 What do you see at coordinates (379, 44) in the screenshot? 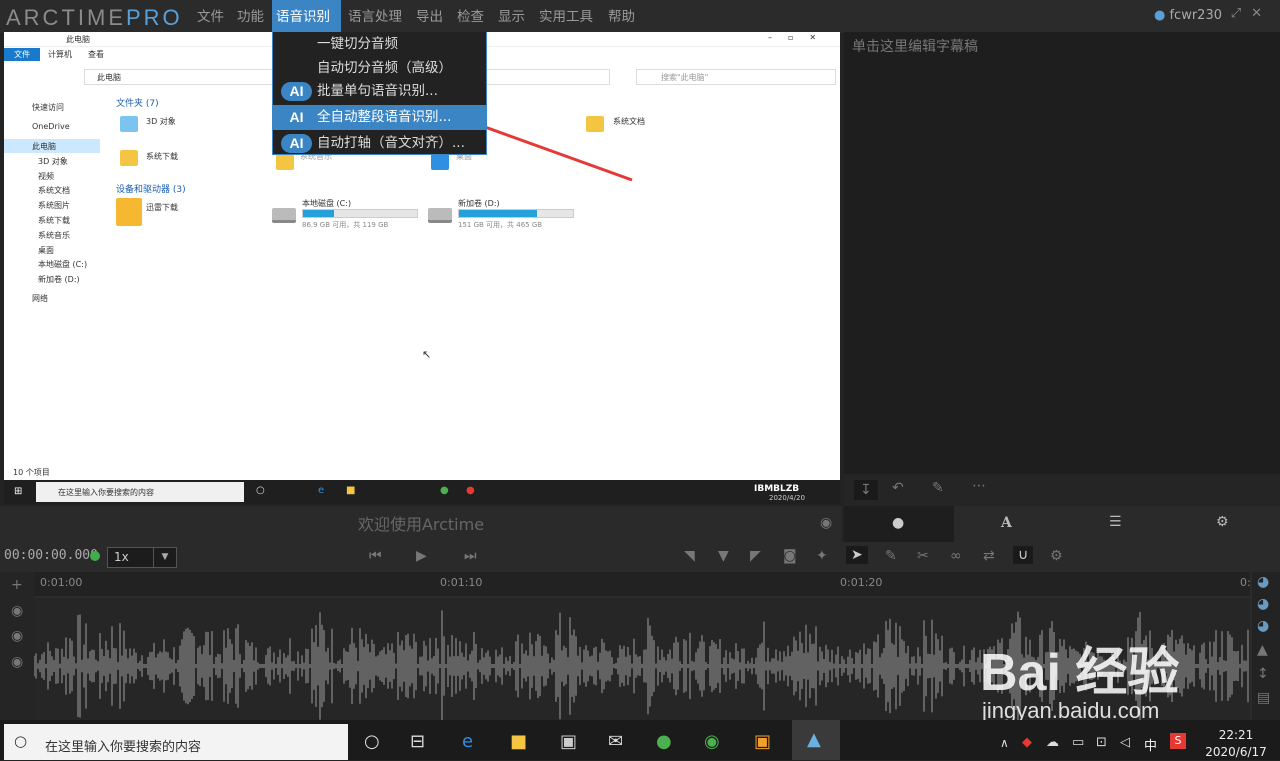
I see `menu-item-one-click-split: 一键切分音频` at bounding box center [379, 44].